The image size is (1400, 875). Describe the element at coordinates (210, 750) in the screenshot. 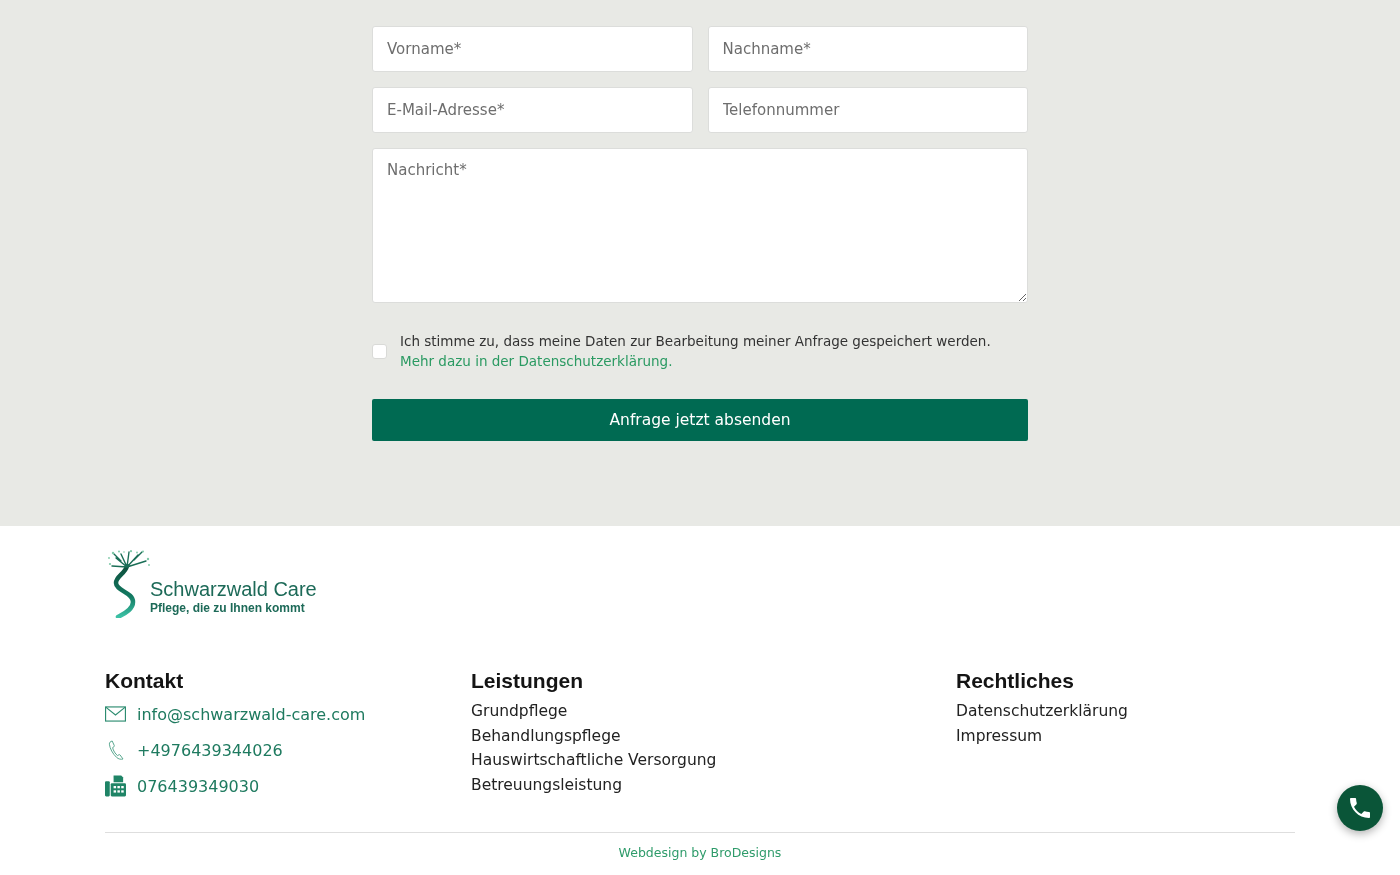

I see `contact-link: +4976439344026` at that location.